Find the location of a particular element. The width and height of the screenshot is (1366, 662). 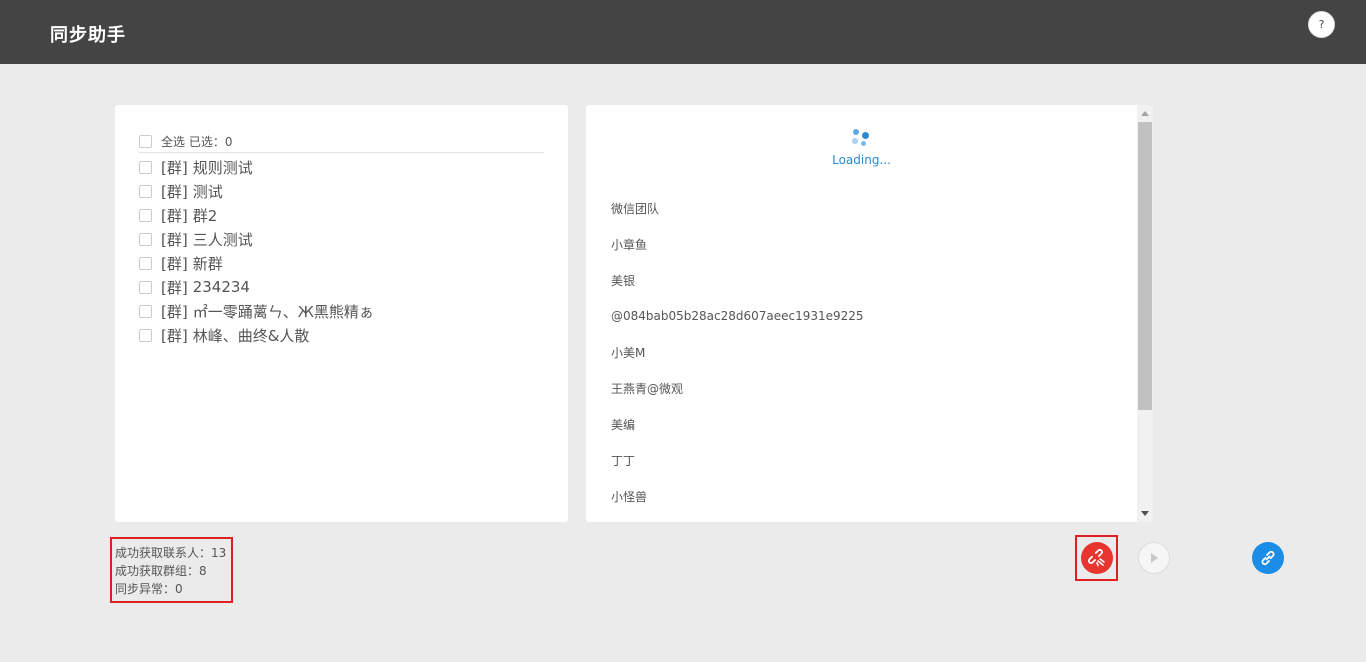

contacts-count-label: 成功获取联系人：13 is located at coordinates (171, 553).